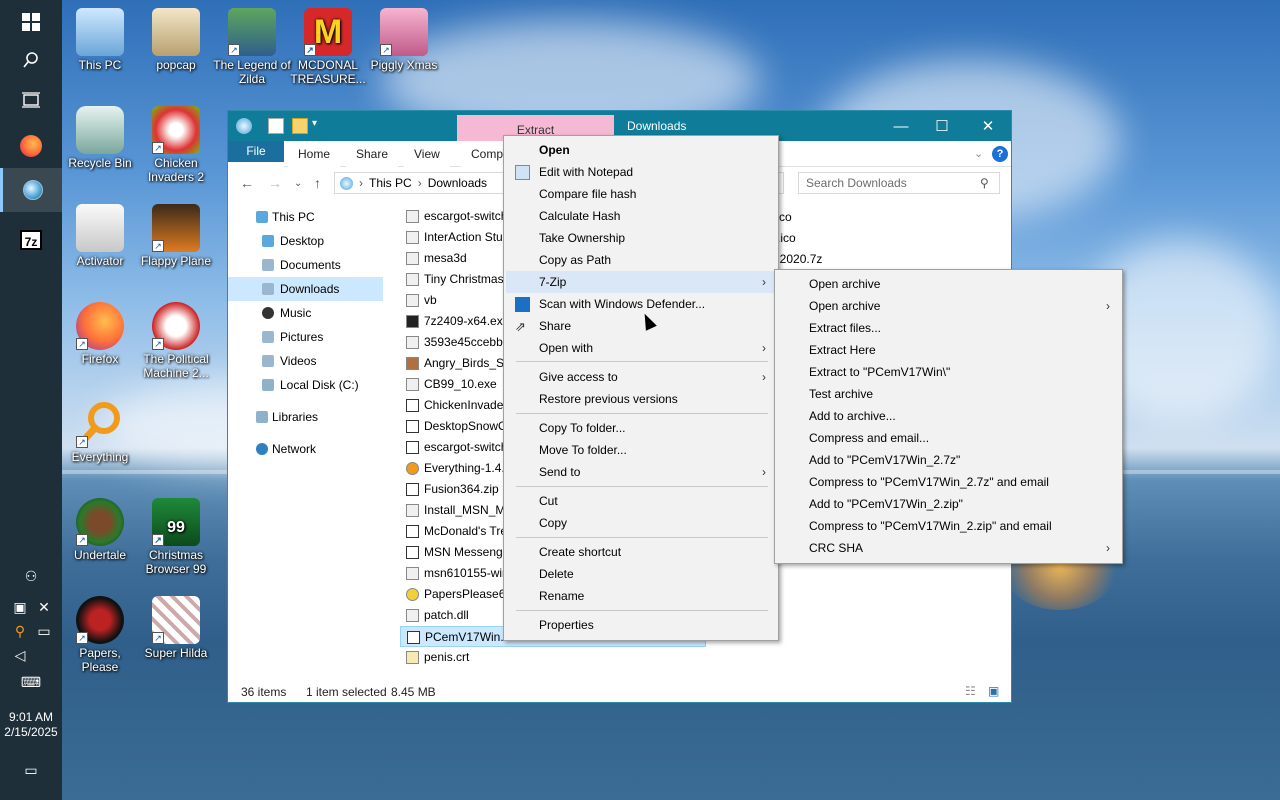  What do you see at coordinates (100, 530) in the screenshot?
I see `desktop-icon-undertale: ↗ Undertale` at bounding box center [100, 530].